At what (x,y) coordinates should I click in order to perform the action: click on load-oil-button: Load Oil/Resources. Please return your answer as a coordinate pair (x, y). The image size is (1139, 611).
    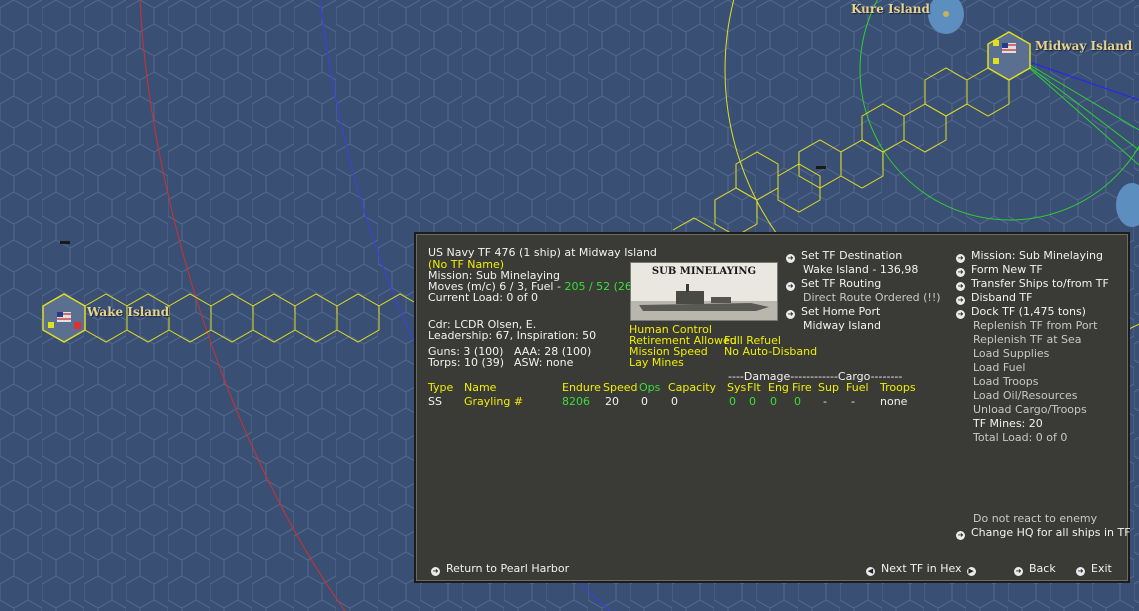
    Looking at the image, I should click on (1025, 395).